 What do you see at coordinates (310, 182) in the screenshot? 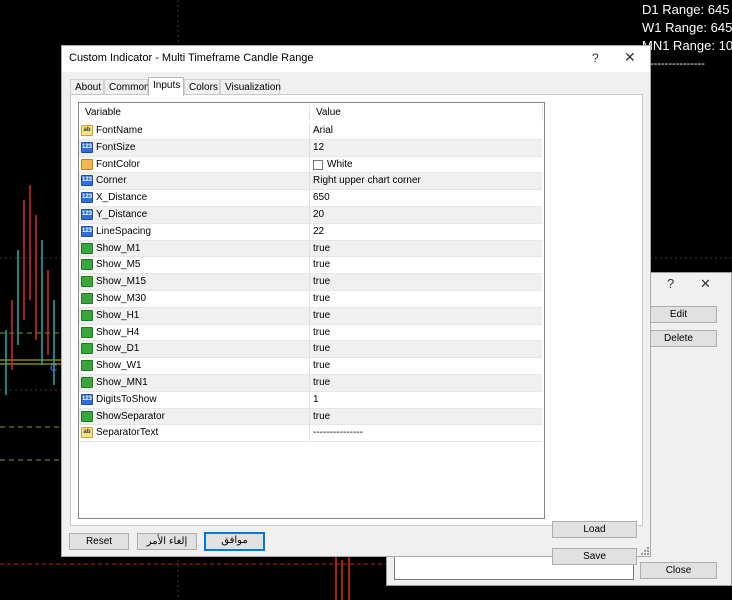
I see `input-row-corner: 123 Corner Right upper chart corner` at bounding box center [310, 182].